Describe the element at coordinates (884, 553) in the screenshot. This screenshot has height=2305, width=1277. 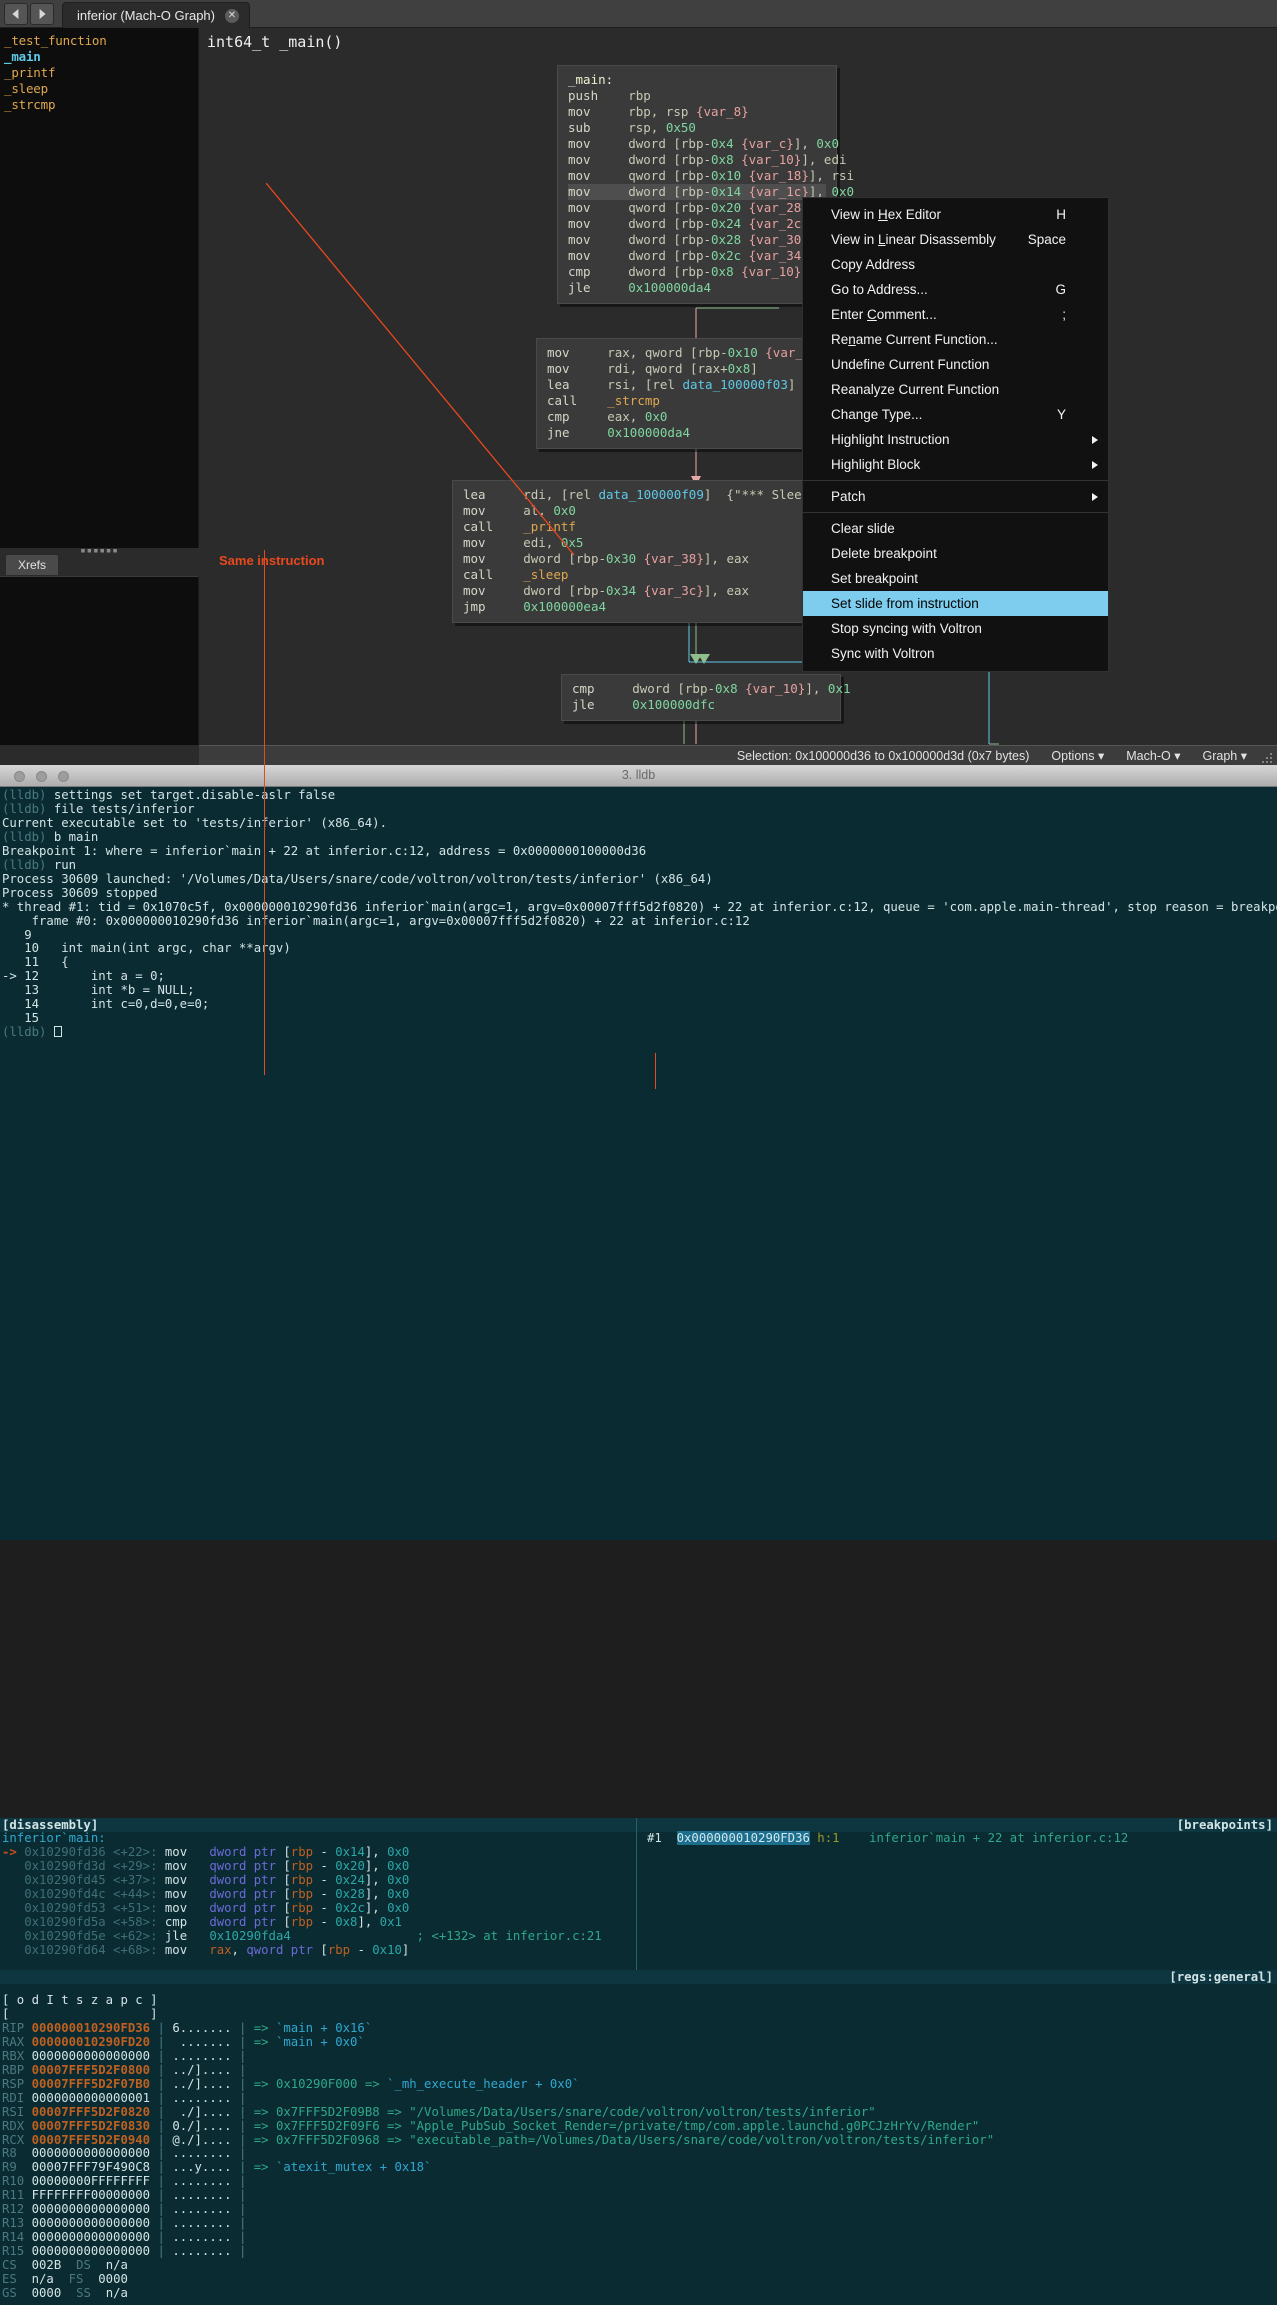
I see `menu-item-label: Delete breakpoint` at that location.